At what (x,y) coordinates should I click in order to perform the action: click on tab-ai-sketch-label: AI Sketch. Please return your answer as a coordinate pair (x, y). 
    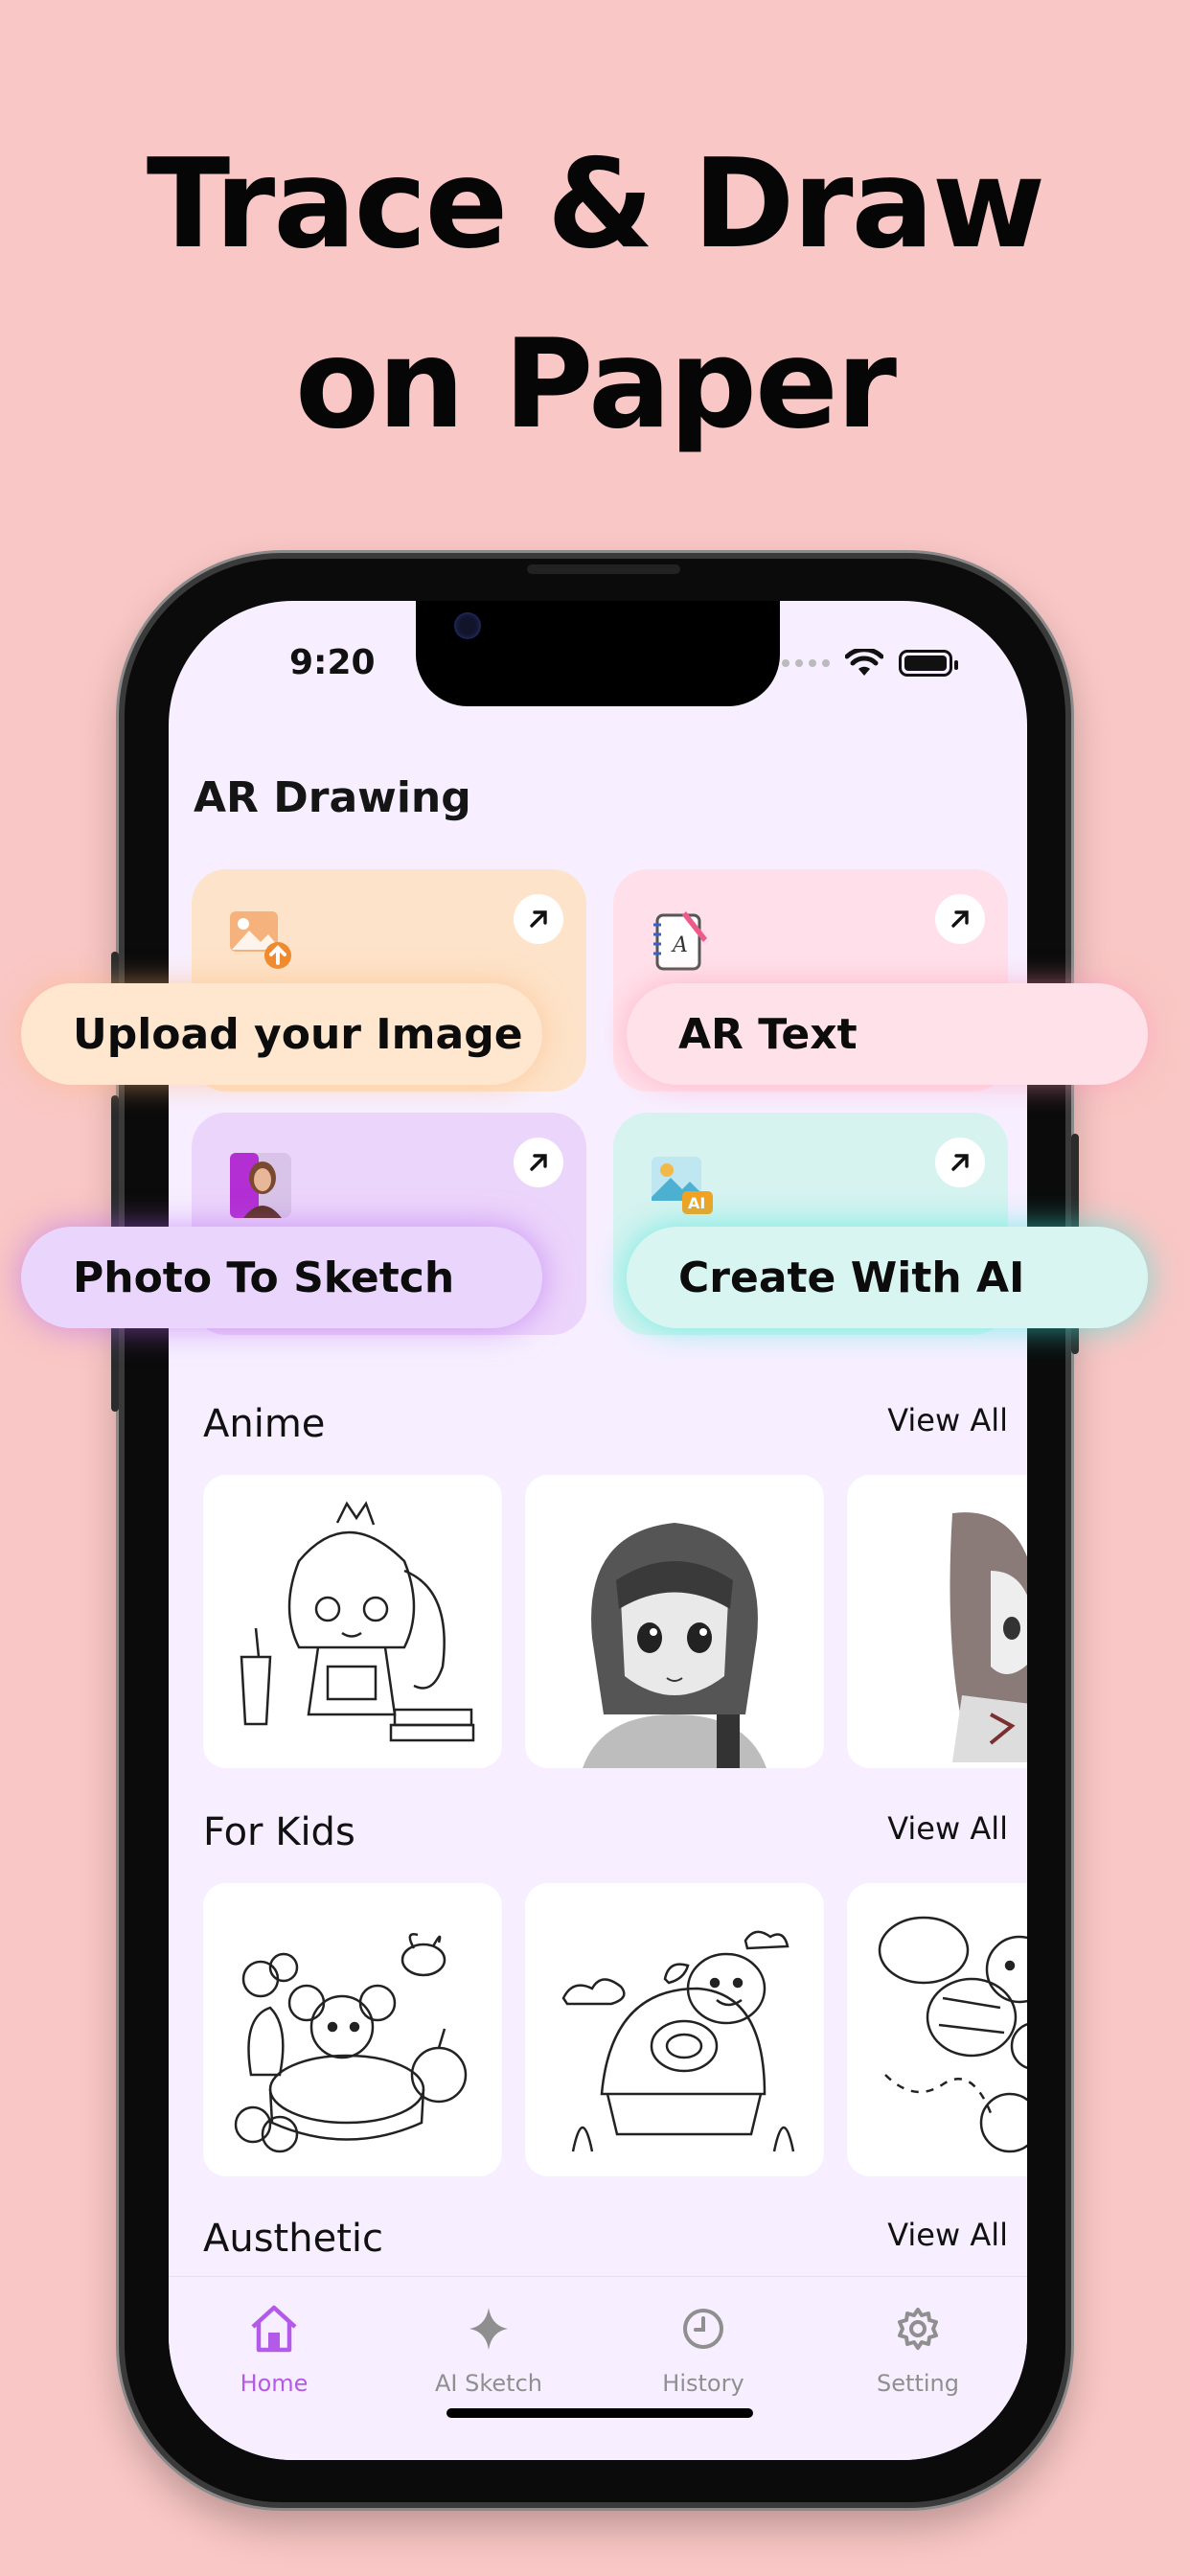
    Looking at the image, I should click on (489, 2383).